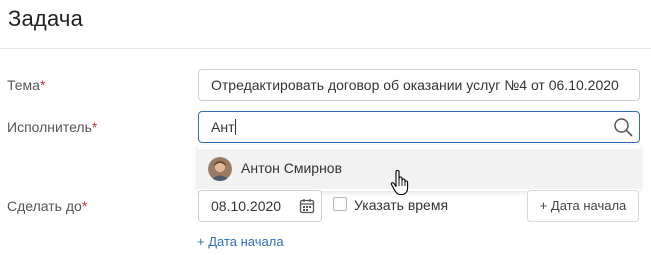 The image size is (651, 255). I want to click on specify-time-label: Указать время, so click(401, 205).